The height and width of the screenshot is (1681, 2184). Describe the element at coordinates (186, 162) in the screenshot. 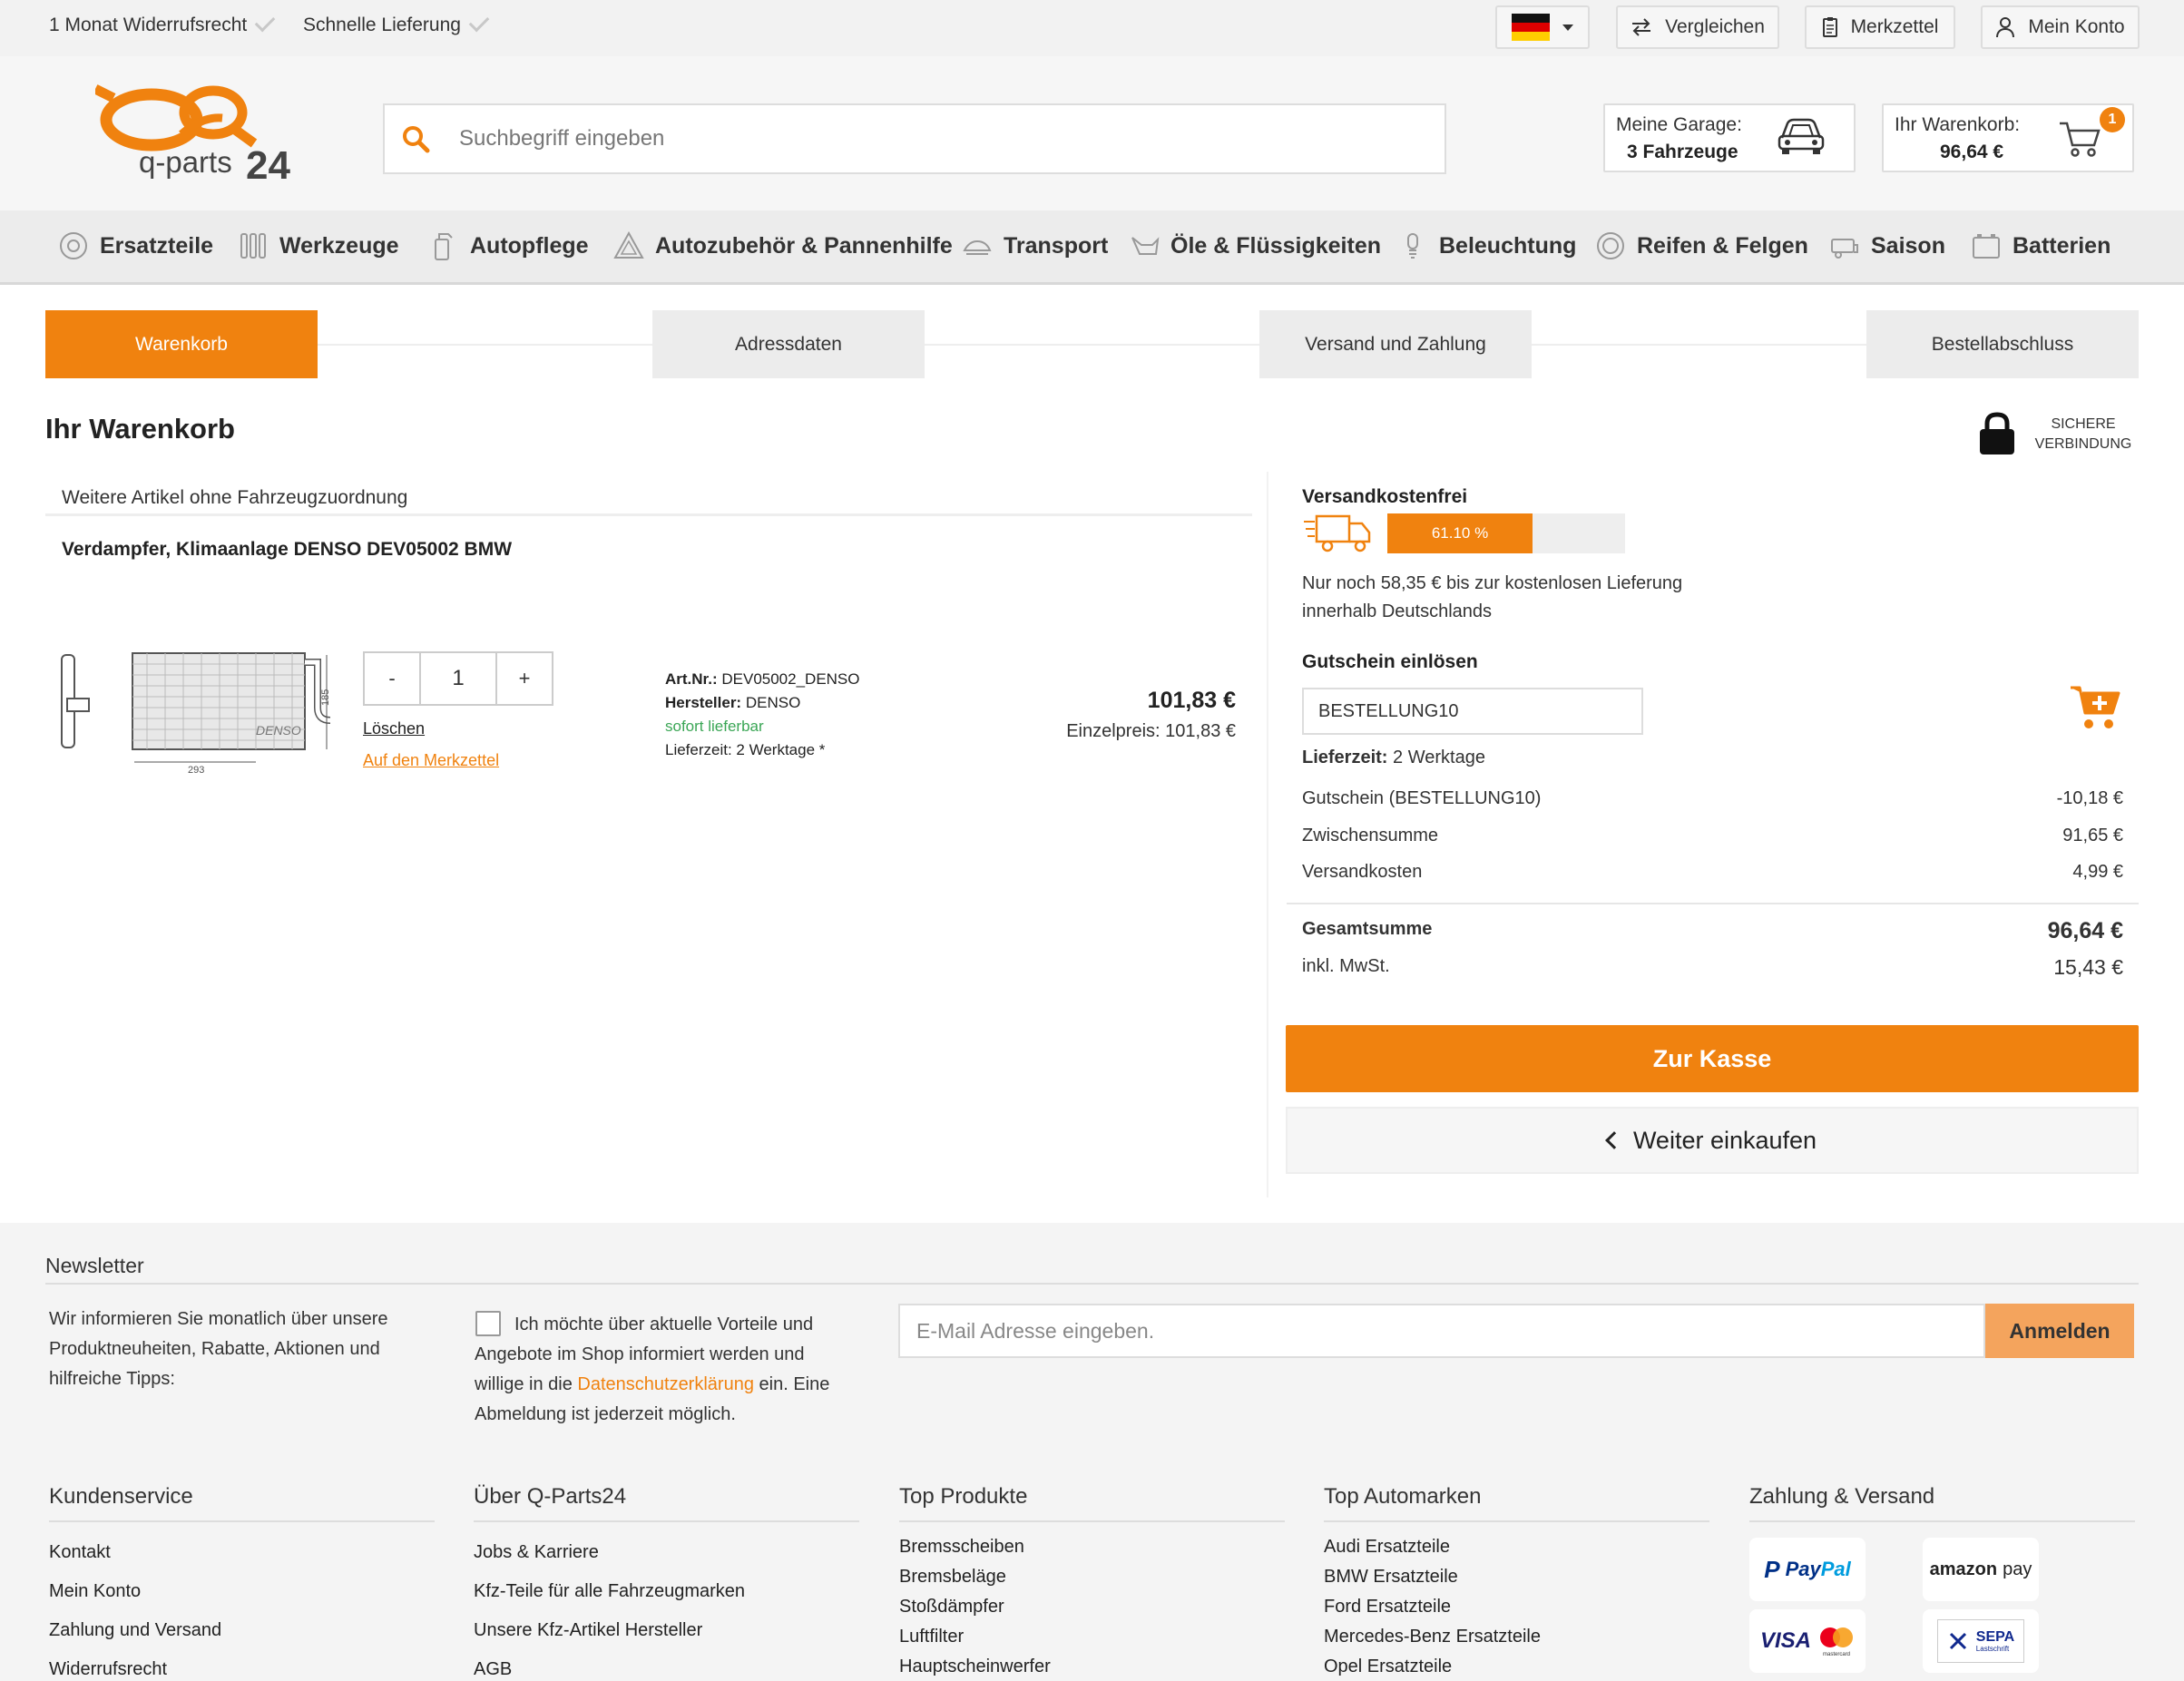

I see `logo-text: q-parts` at that location.